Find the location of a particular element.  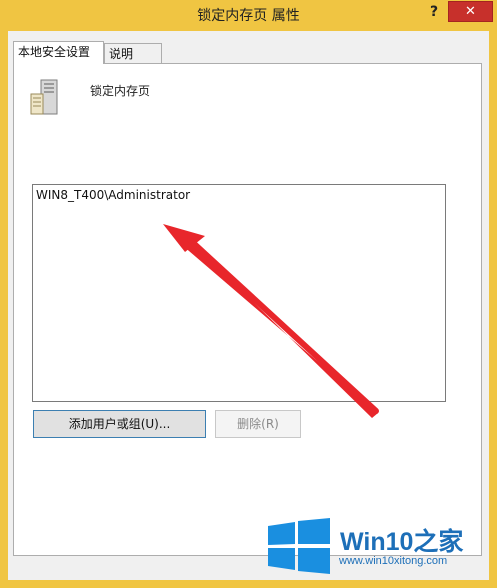

close-button: ✕ is located at coordinates (470, 11).